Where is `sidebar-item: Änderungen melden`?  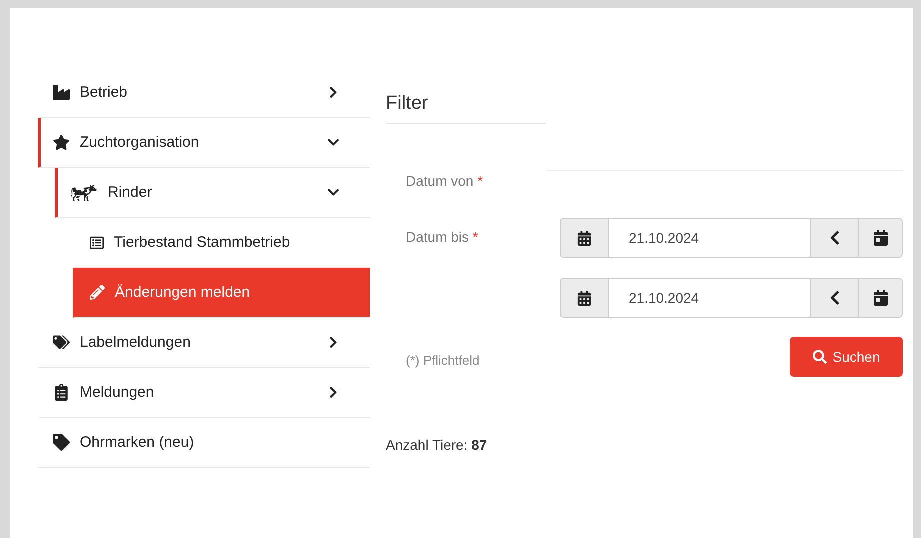
sidebar-item: Änderungen melden is located at coordinates (221, 293).